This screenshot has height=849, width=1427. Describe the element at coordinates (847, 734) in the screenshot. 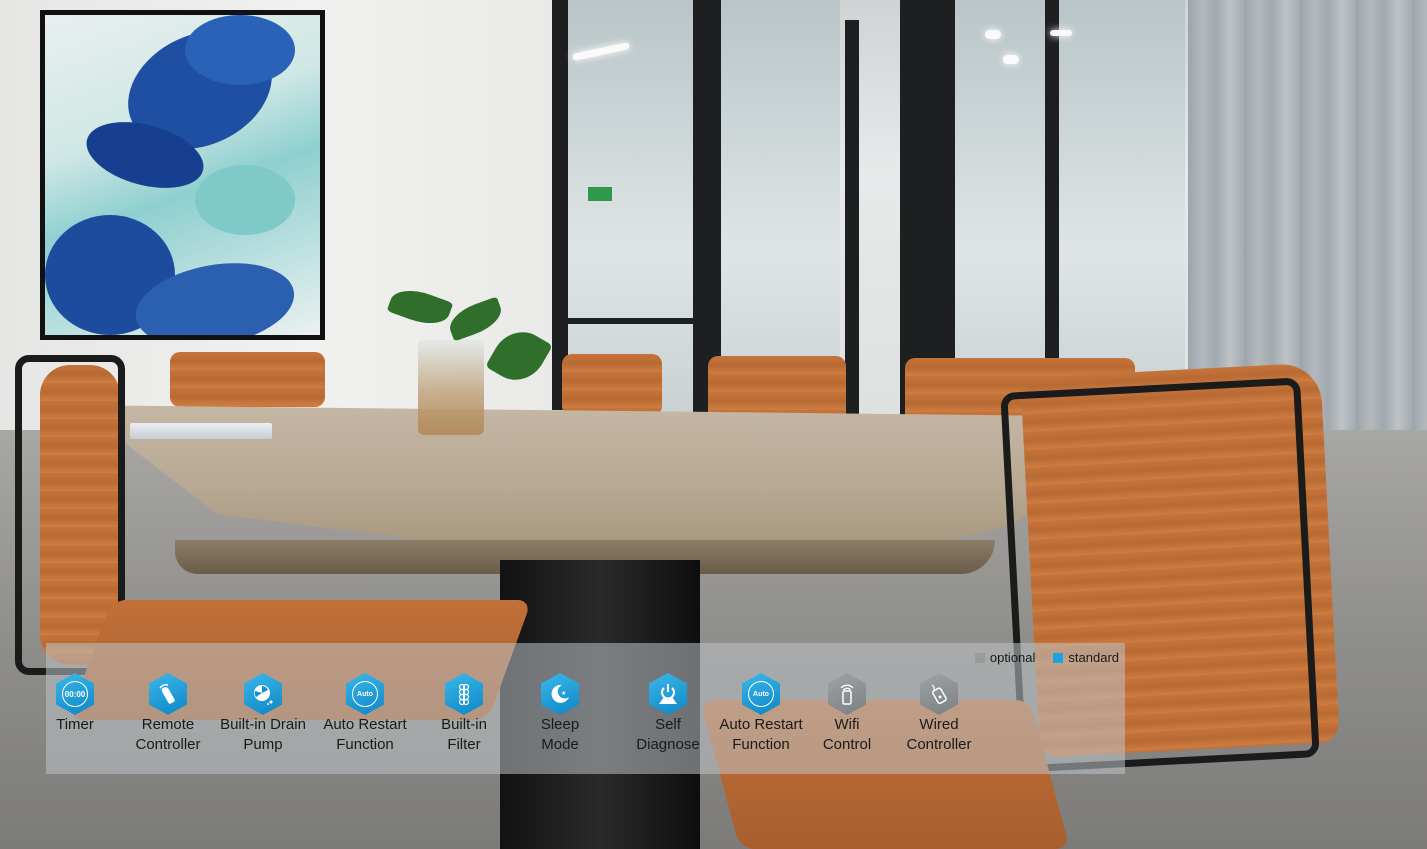

I see `feature-label: Wifi Control` at that location.